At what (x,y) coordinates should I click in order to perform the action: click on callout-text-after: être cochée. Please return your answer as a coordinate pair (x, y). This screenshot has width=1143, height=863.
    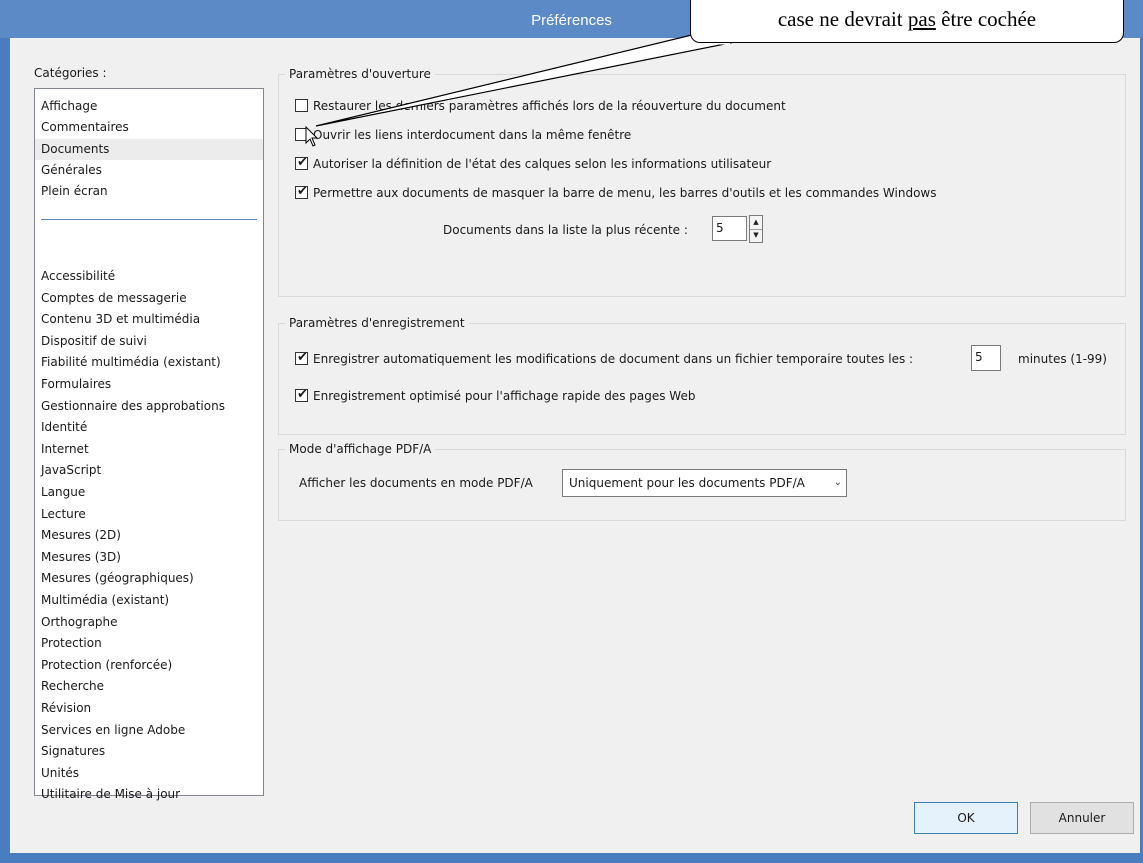
    Looking at the image, I should click on (986, 19).